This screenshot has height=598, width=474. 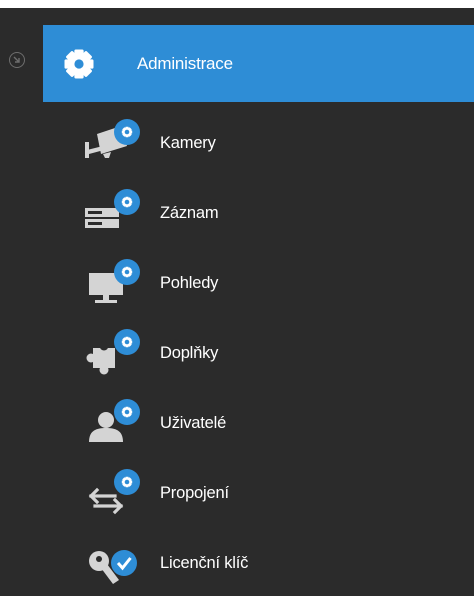 What do you see at coordinates (237, 283) in the screenshot?
I see `menu-item-pohledy: Pohledy` at bounding box center [237, 283].